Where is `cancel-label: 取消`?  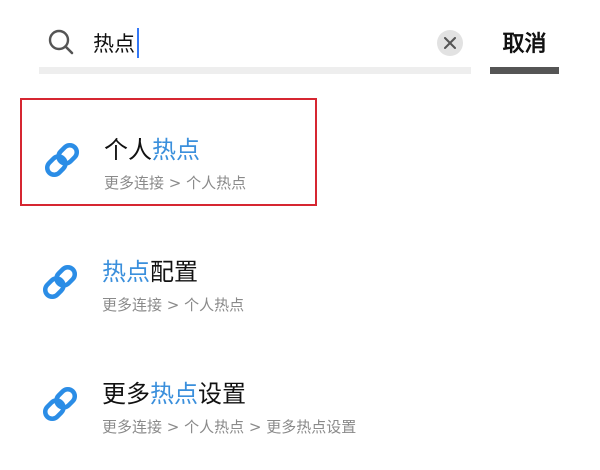 cancel-label: 取消 is located at coordinates (524, 44).